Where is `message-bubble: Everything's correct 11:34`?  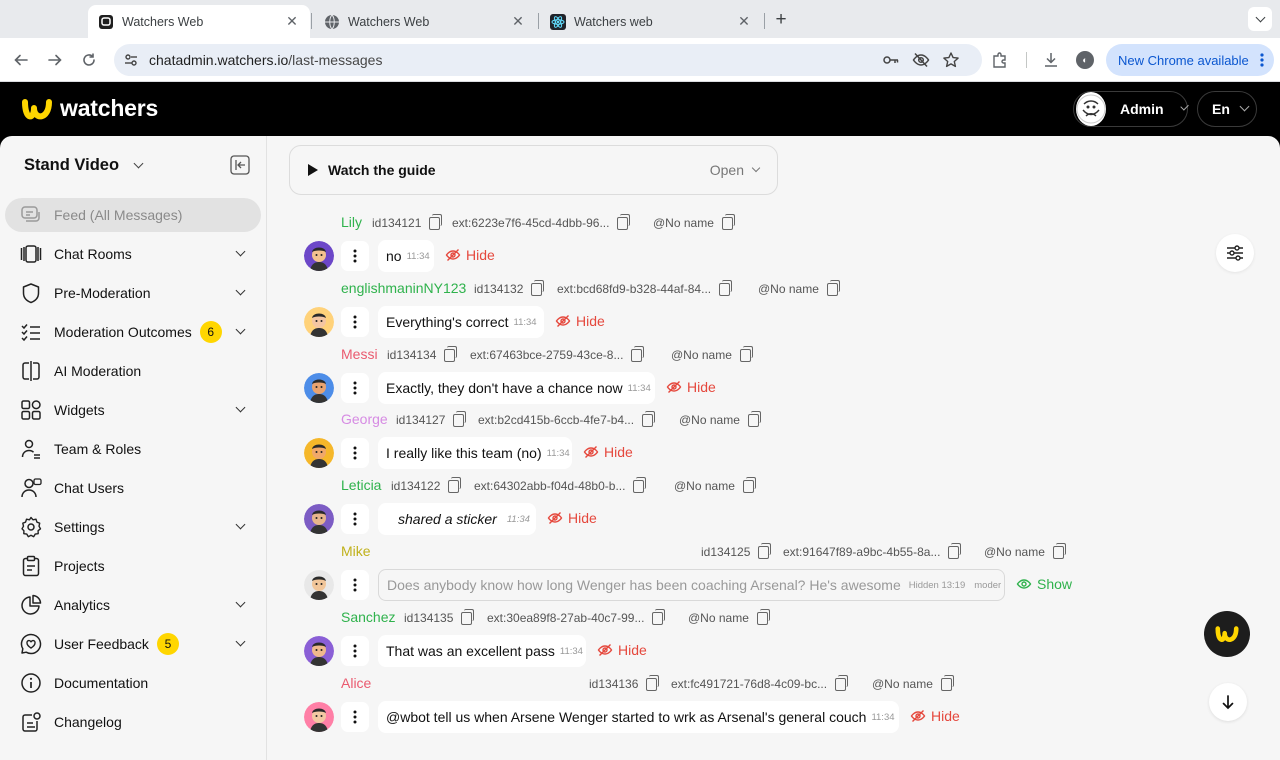 message-bubble: Everything's correct 11:34 is located at coordinates (461, 322).